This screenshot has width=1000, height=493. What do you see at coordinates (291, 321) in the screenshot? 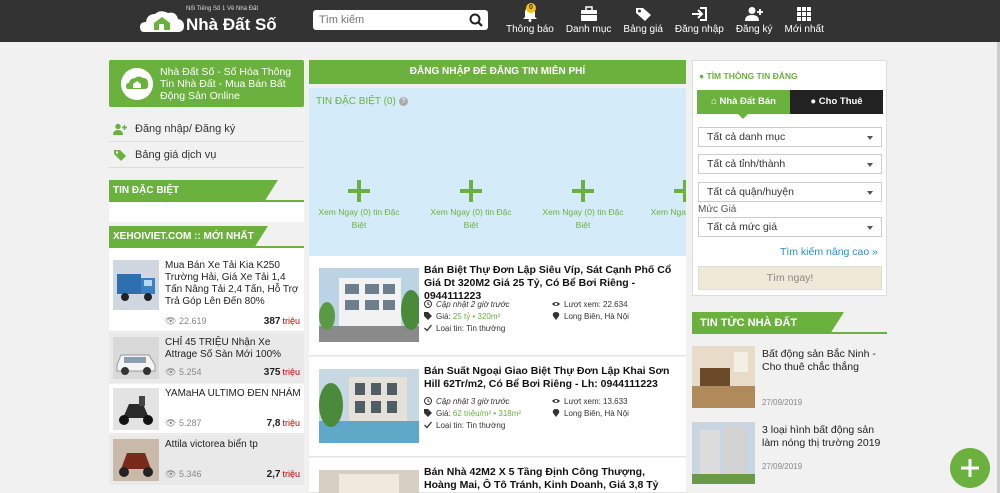
I see `price-unit: triệu` at bounding box center [291, 321].